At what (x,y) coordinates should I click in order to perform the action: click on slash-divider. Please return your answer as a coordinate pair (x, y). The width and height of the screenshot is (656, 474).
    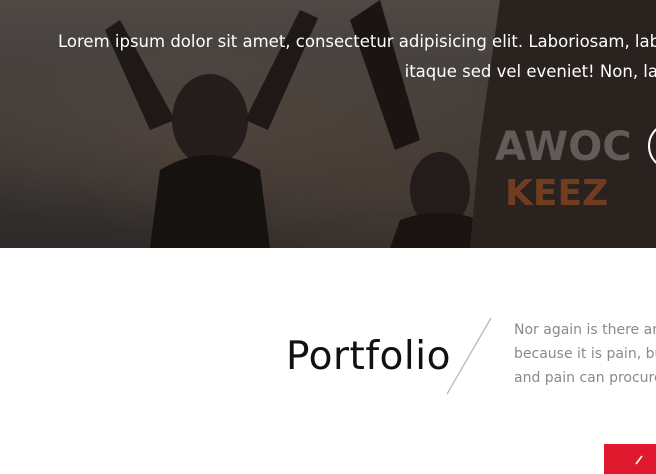
    Looking at the image, I should click on (469, 356).